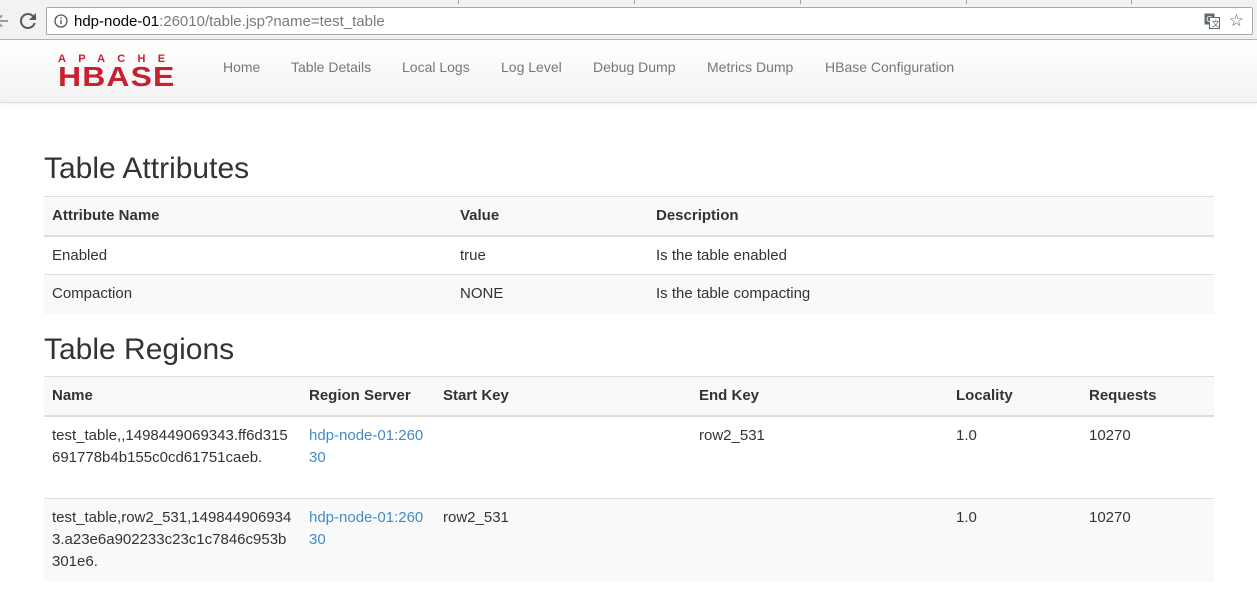 This screenshot has height=595, width=1257. Describe the element at coordinates (550, 216) in the screenshot. I see `column-header: Value` at that location.